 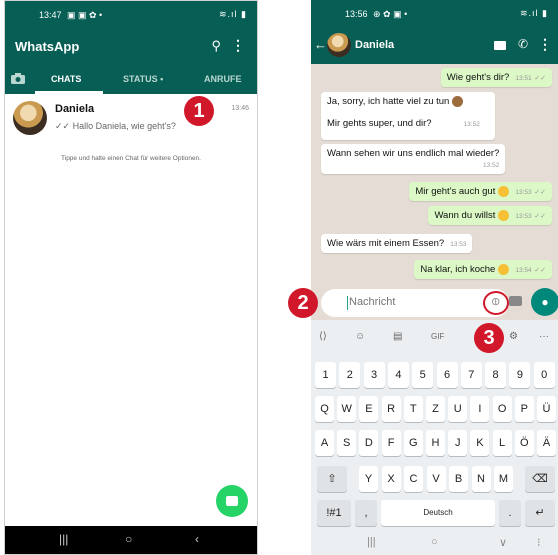 I want to click on message-text: Wie wärs mit einem Essen?, so click(x=386, y=243).